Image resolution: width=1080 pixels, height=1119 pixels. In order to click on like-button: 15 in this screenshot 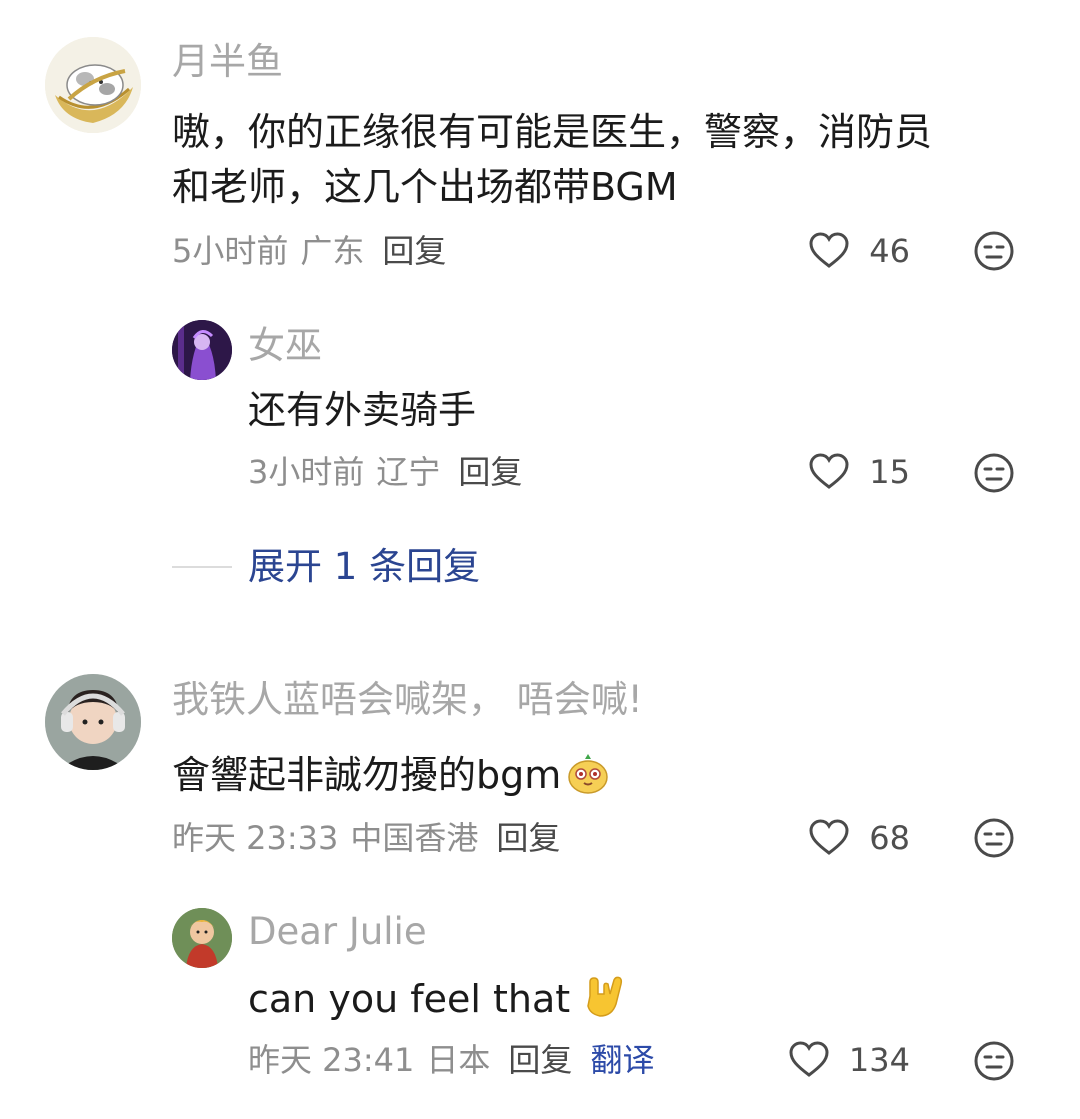, I will do `click(858, 472)`.